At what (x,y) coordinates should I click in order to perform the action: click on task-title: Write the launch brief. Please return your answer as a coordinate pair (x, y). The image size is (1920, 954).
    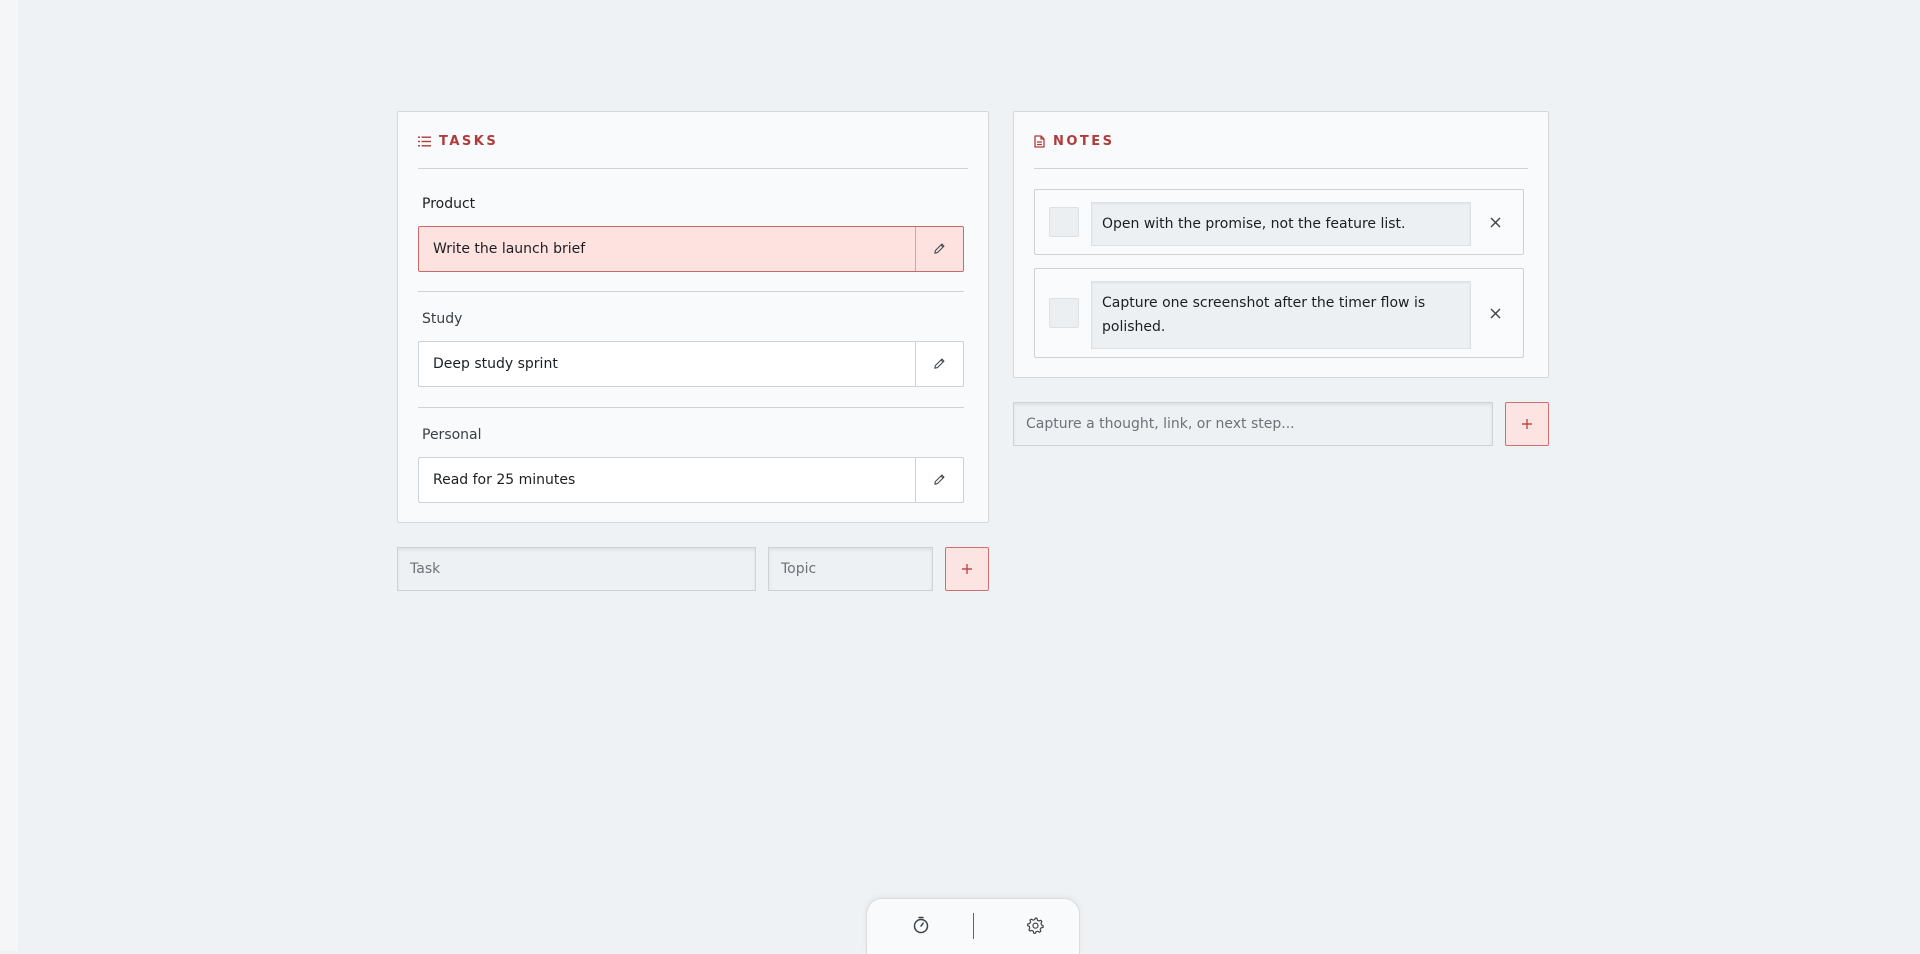
    Looking at the image, I should click on (509, 249).